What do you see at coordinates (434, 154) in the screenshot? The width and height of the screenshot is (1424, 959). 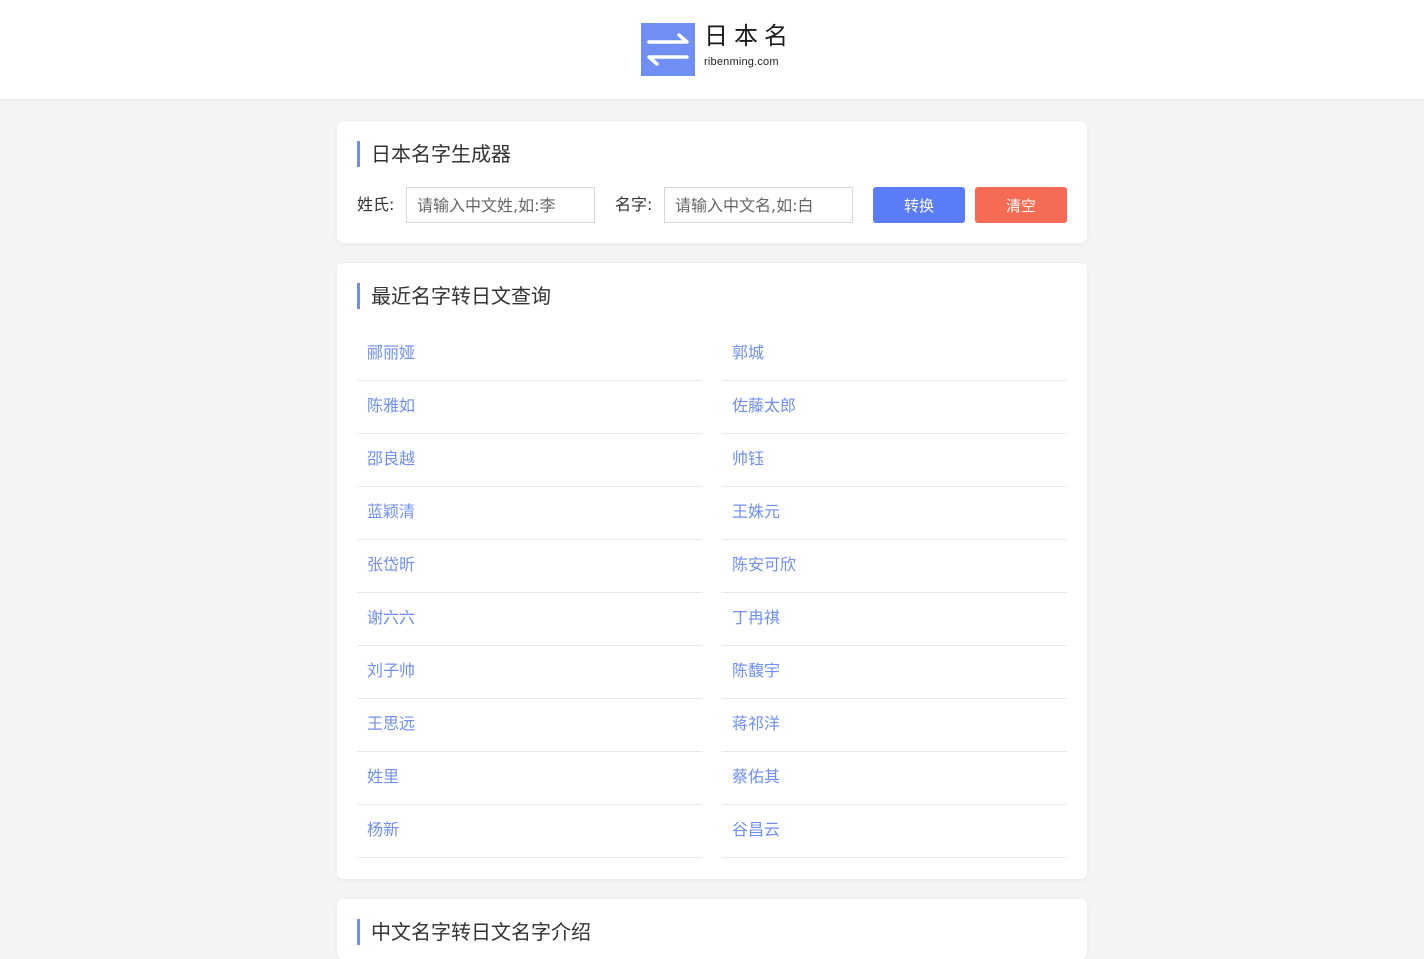 I see `generator-title: 日本名字生成器` at bounding box center [434, 154].